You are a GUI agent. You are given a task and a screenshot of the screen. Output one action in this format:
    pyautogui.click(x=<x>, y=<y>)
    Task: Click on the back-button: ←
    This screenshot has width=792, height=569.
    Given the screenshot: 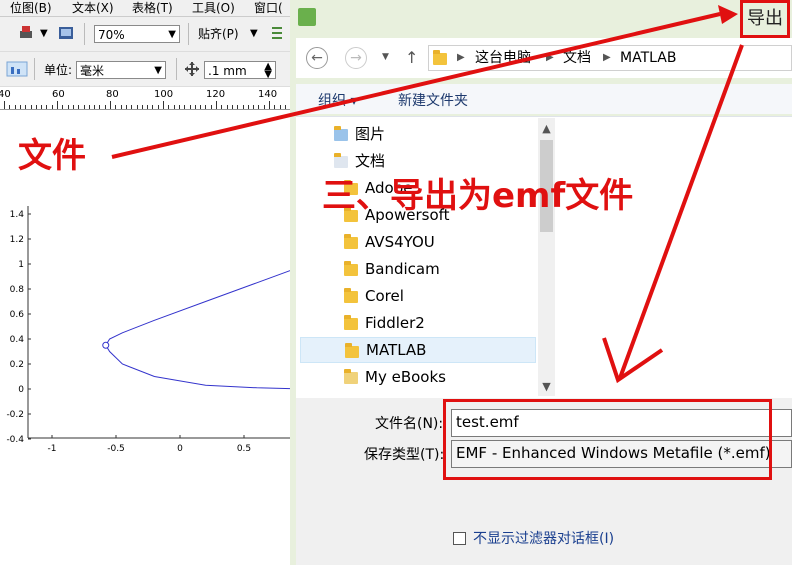 What is the action you would take?
    pyautogui.click(x=317, y=58)
    